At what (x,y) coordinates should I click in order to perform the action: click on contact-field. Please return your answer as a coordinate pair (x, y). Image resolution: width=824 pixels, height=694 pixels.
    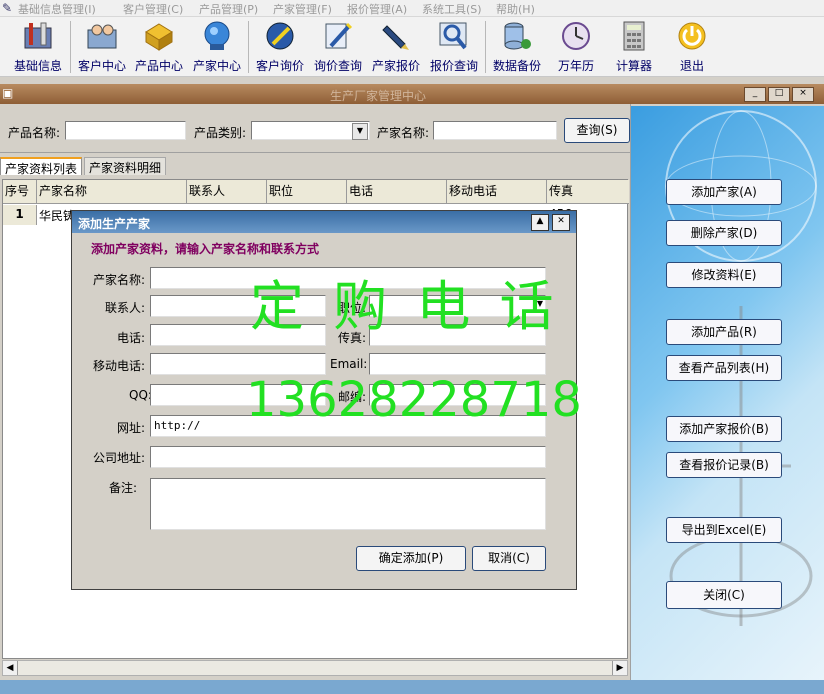
    Looking at the image, I should click on (238, 306).